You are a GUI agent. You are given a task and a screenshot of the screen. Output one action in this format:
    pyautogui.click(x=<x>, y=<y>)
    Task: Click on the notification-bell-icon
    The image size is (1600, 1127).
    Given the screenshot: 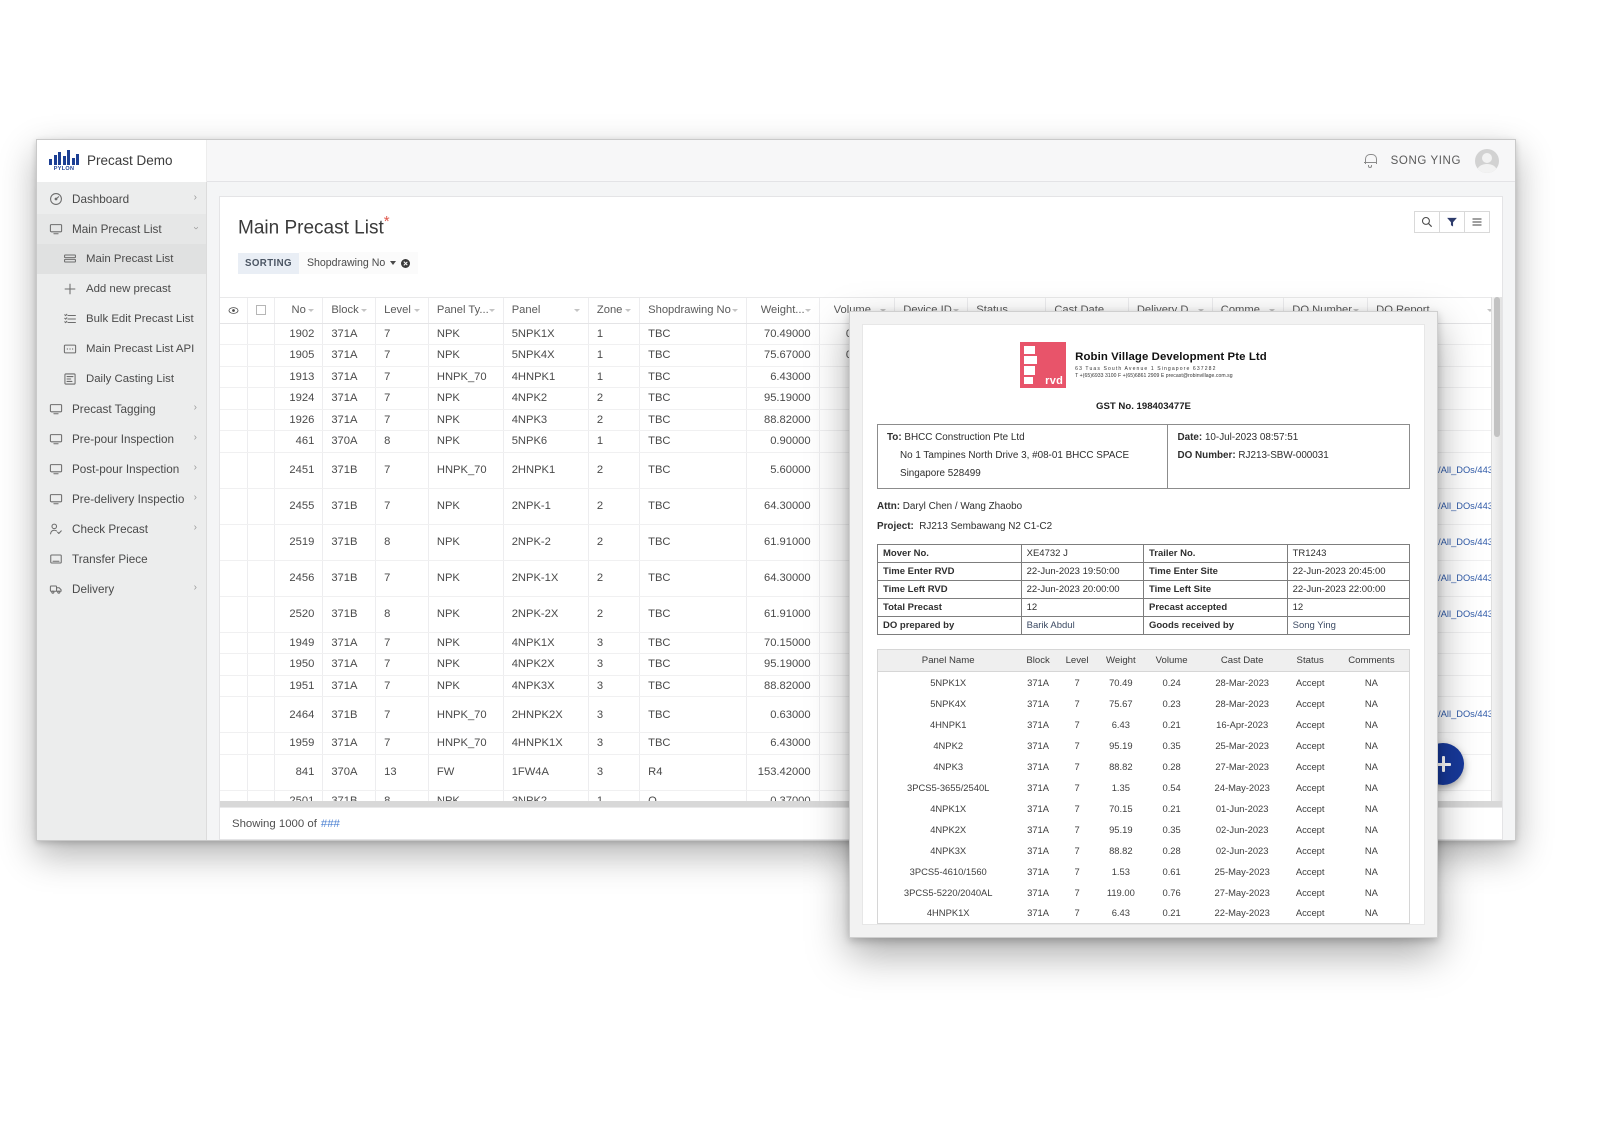 What is the action you would take?
    pyautogui.click(x=1370, y=161)
    